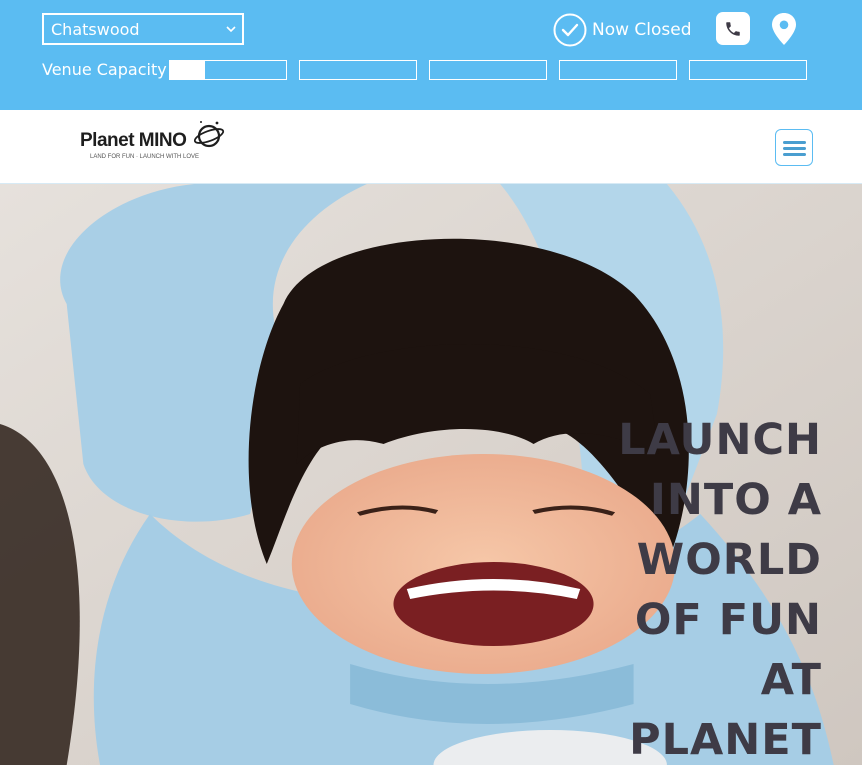 The height and width of the screenshot is (765, 862). I want to click on top-info-bar: Chatswood Now Closed Venue Capacity, so click(431, 55).